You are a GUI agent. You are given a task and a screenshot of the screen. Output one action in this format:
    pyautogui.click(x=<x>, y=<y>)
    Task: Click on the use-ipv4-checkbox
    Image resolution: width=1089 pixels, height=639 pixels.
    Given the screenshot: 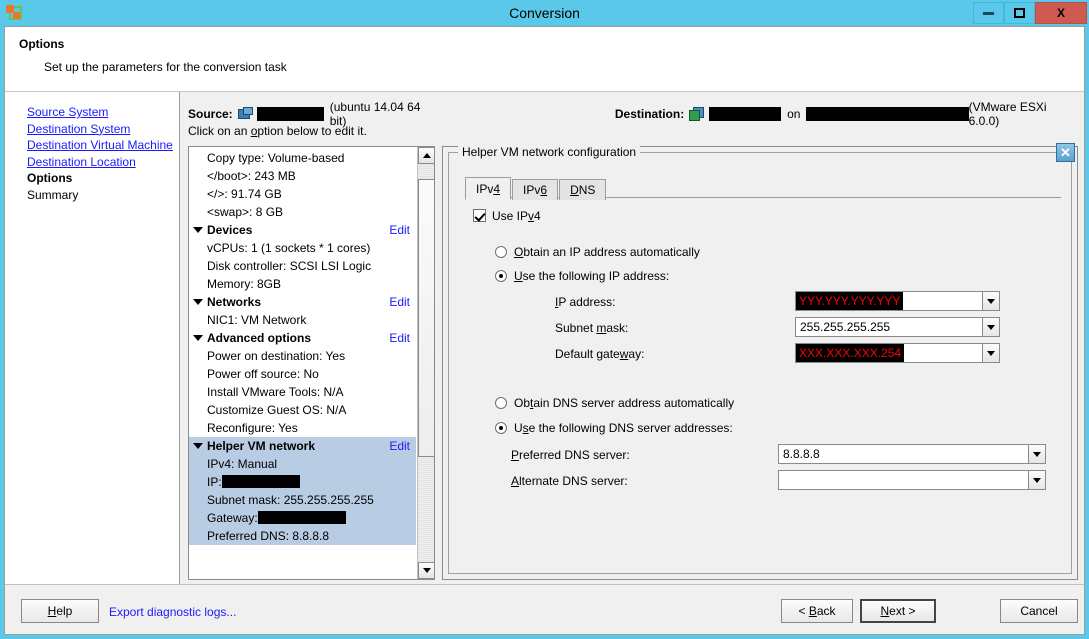 What is the action you would take?
    pyautogui.click(x=479, y=215)
    